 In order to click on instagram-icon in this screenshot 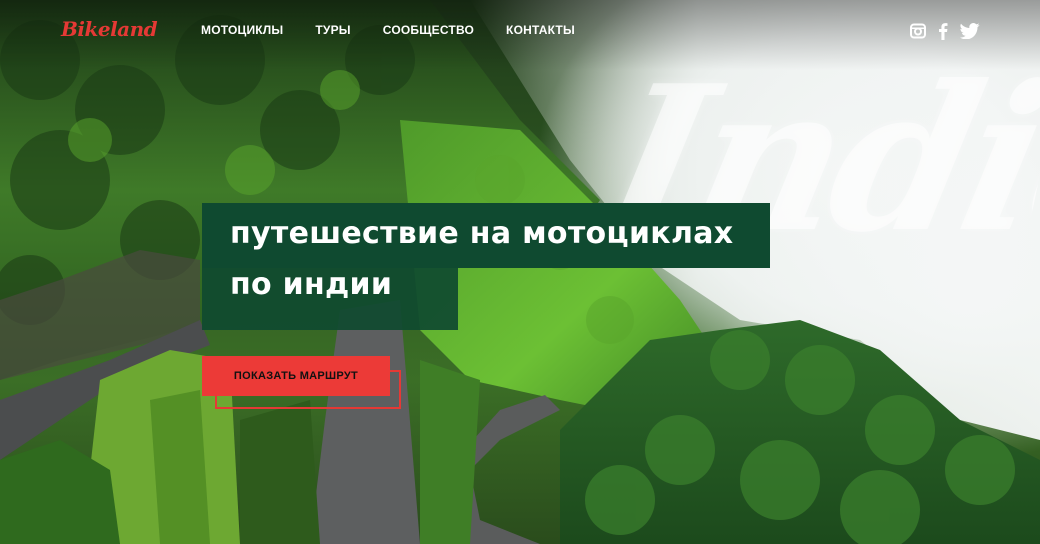, I will do `click(918, 33)`.